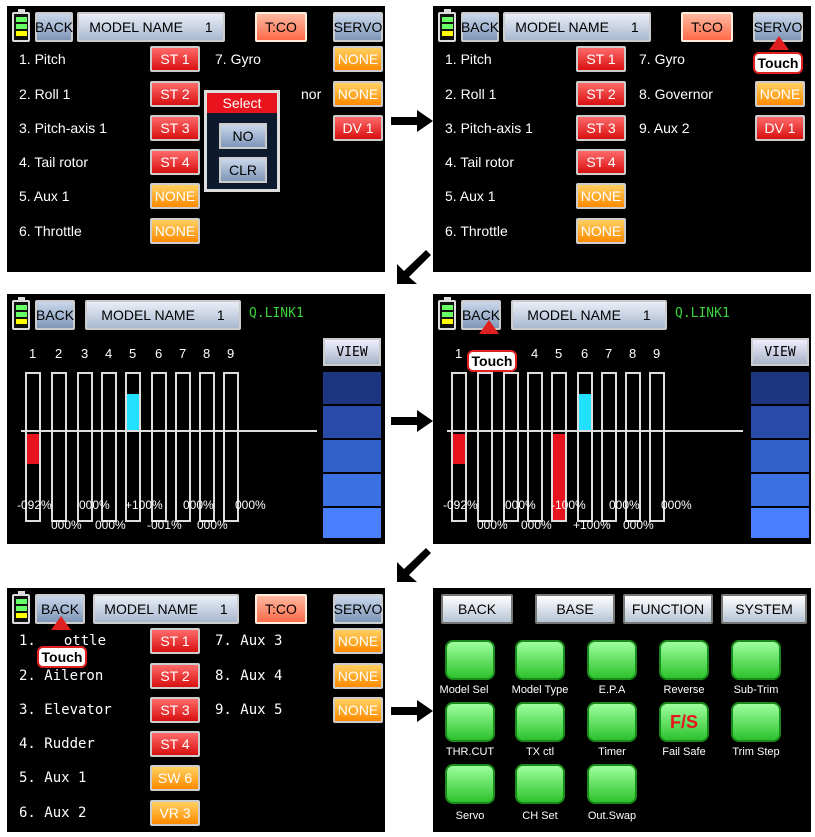 The width and height of the screenshot is (815, 837). What do you see at coordinates (684, 660) in the screenshot?
I see `reverse-icon` at bounding box center [684, 660].